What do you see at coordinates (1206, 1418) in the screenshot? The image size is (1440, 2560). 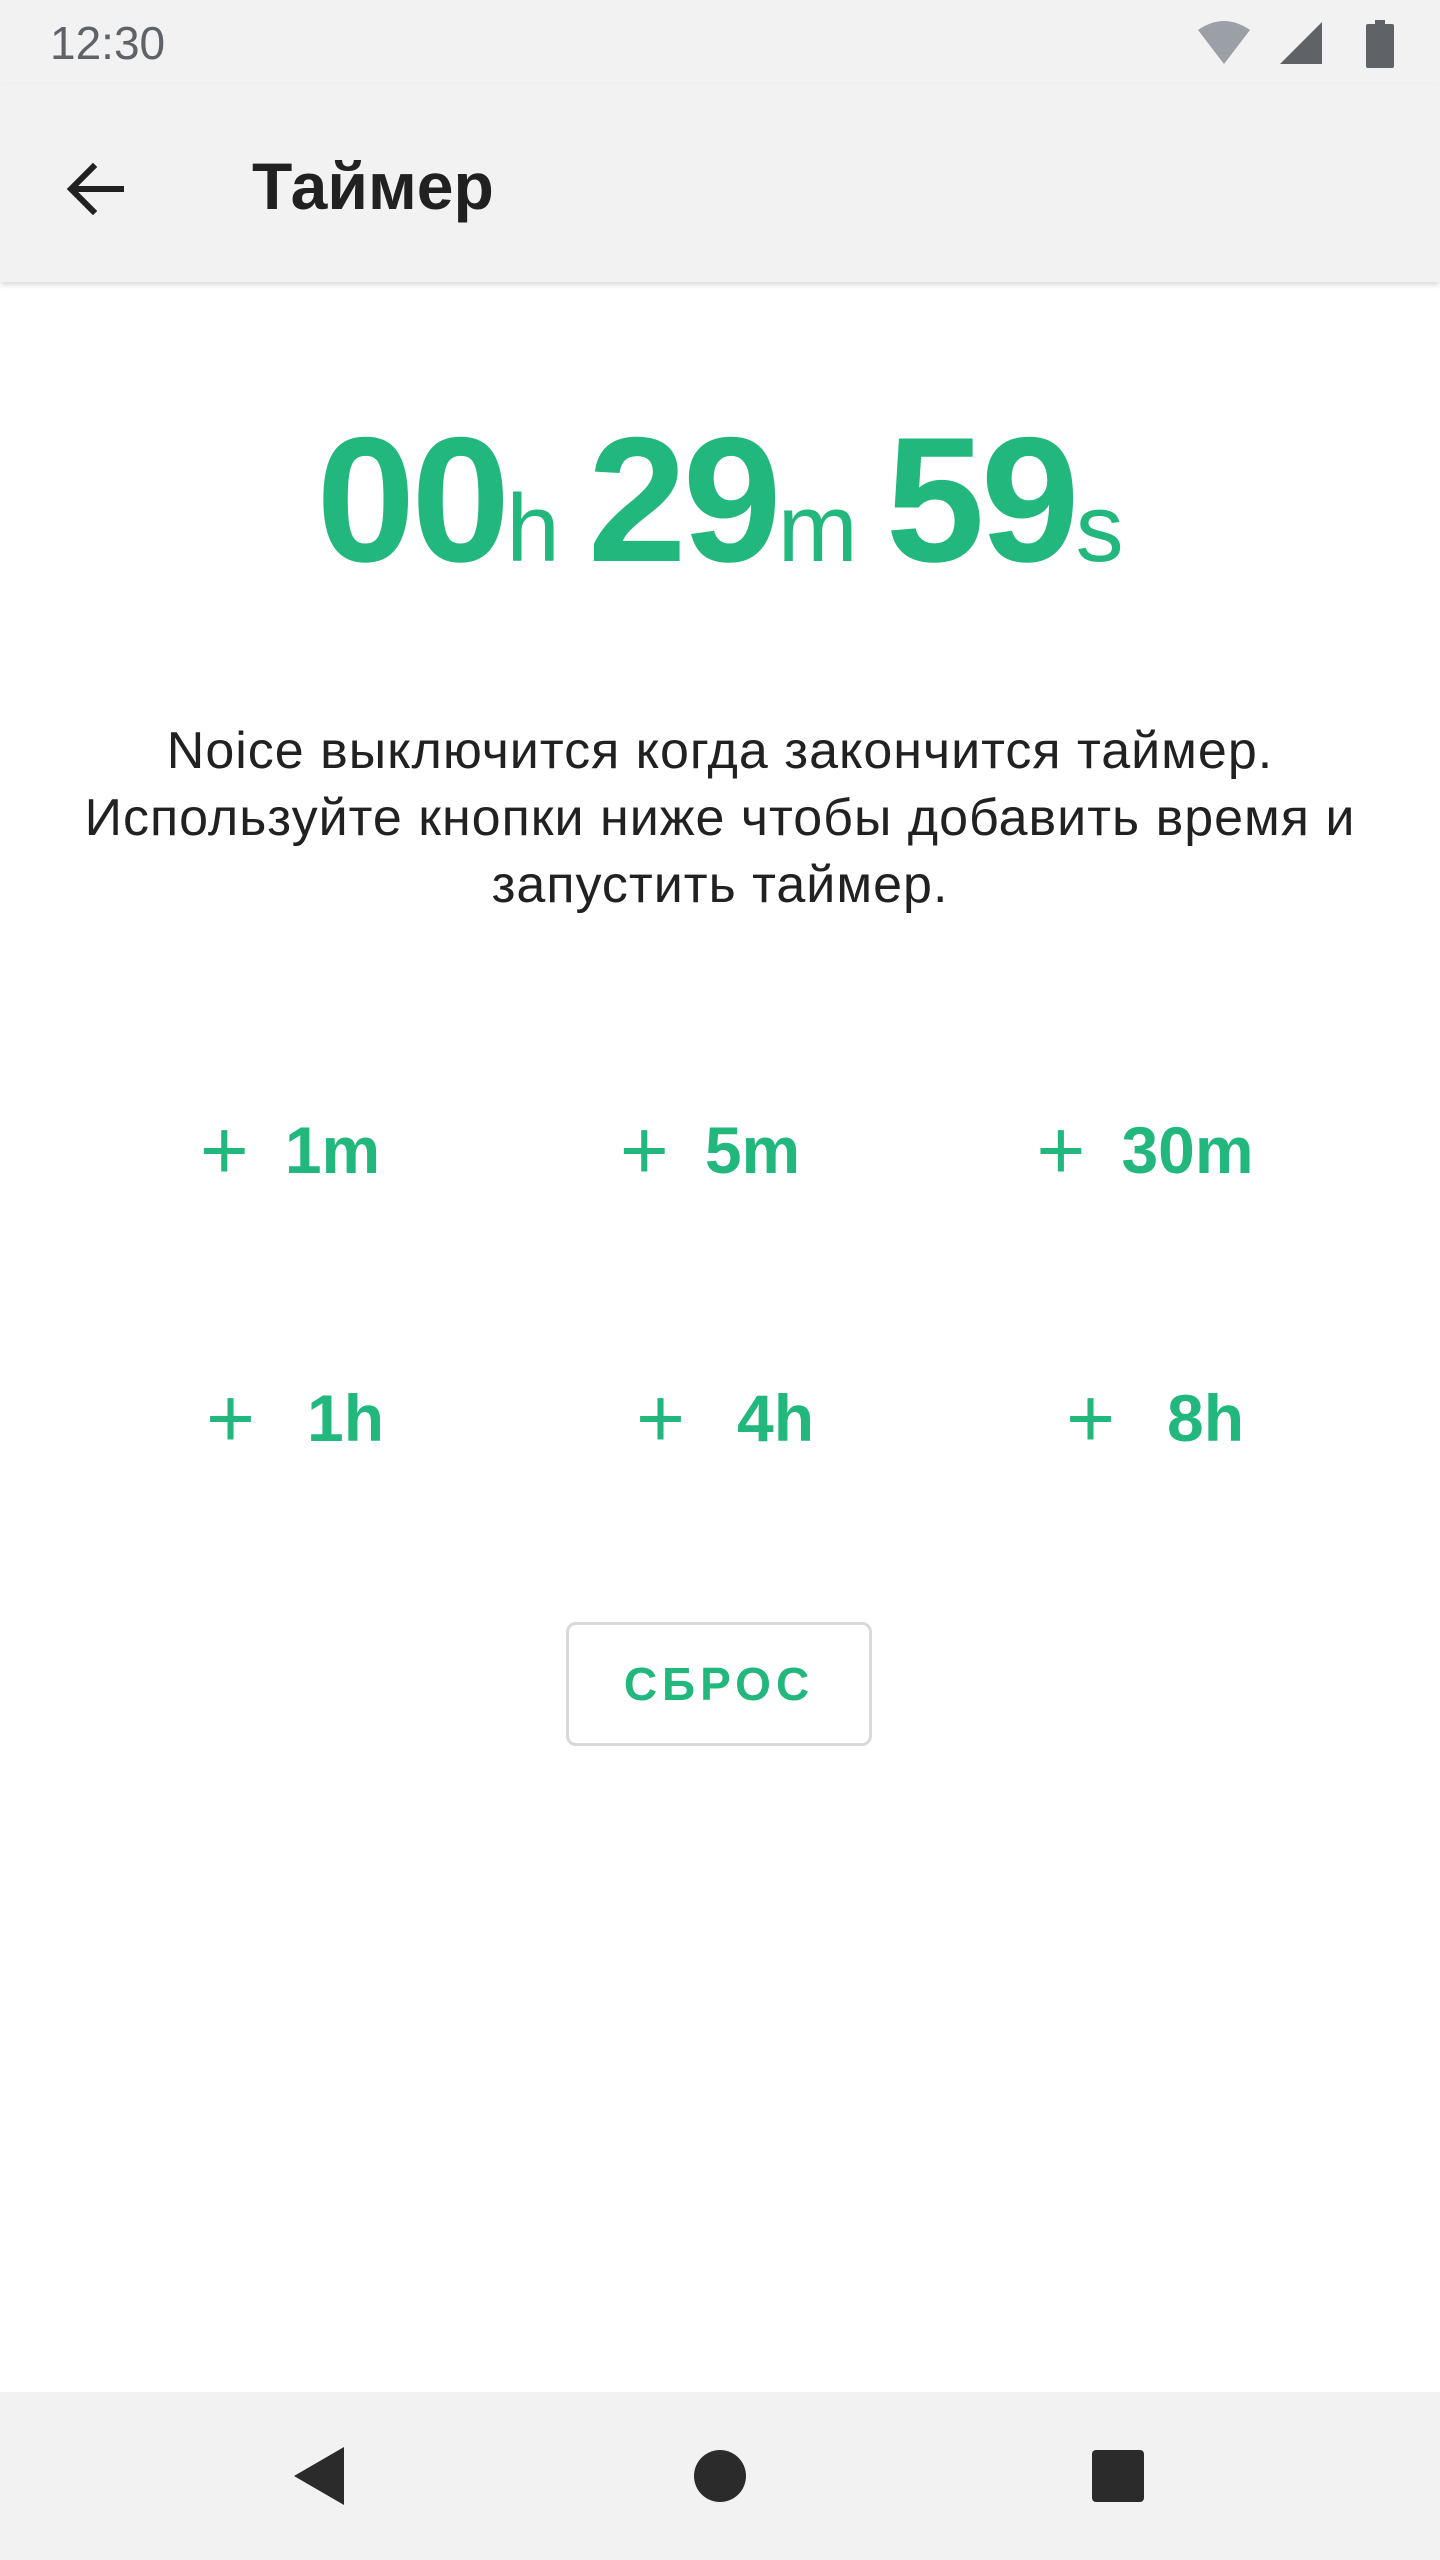 I see `add-button-label: 8h` at bounding box center [1206, 1418].